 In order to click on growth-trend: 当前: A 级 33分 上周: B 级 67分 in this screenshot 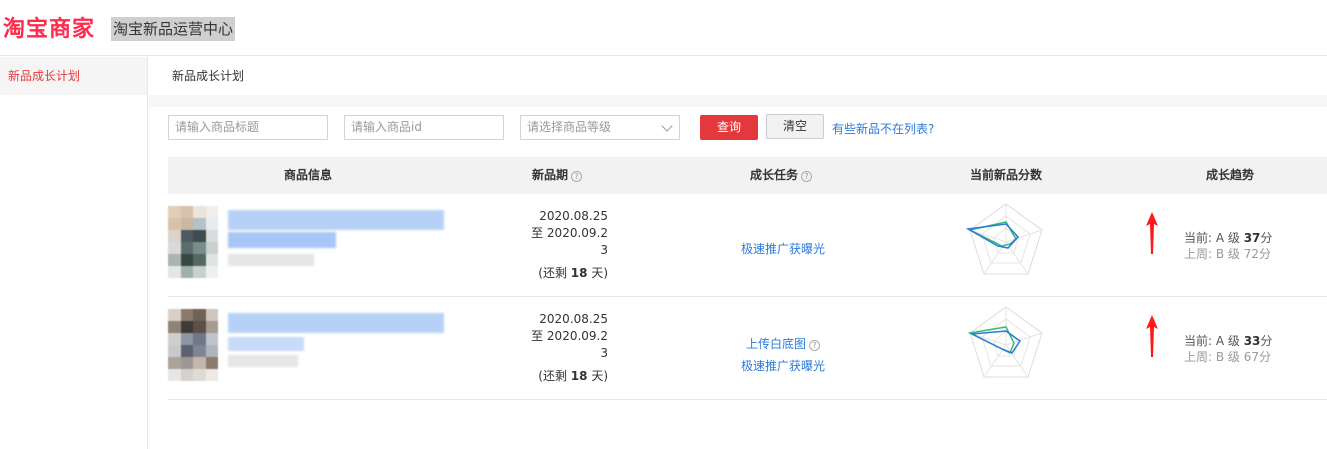, I will do `click(1228, 349)`.